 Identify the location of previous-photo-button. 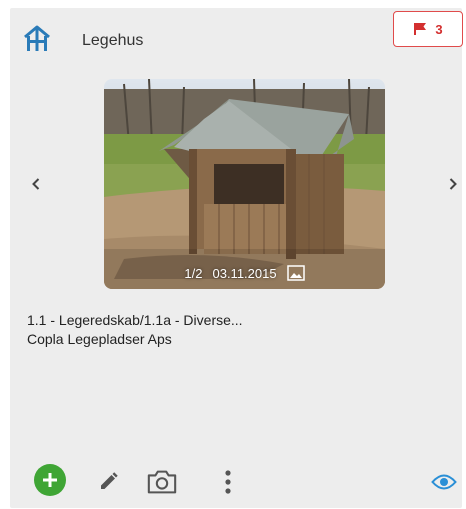
(36, 184).